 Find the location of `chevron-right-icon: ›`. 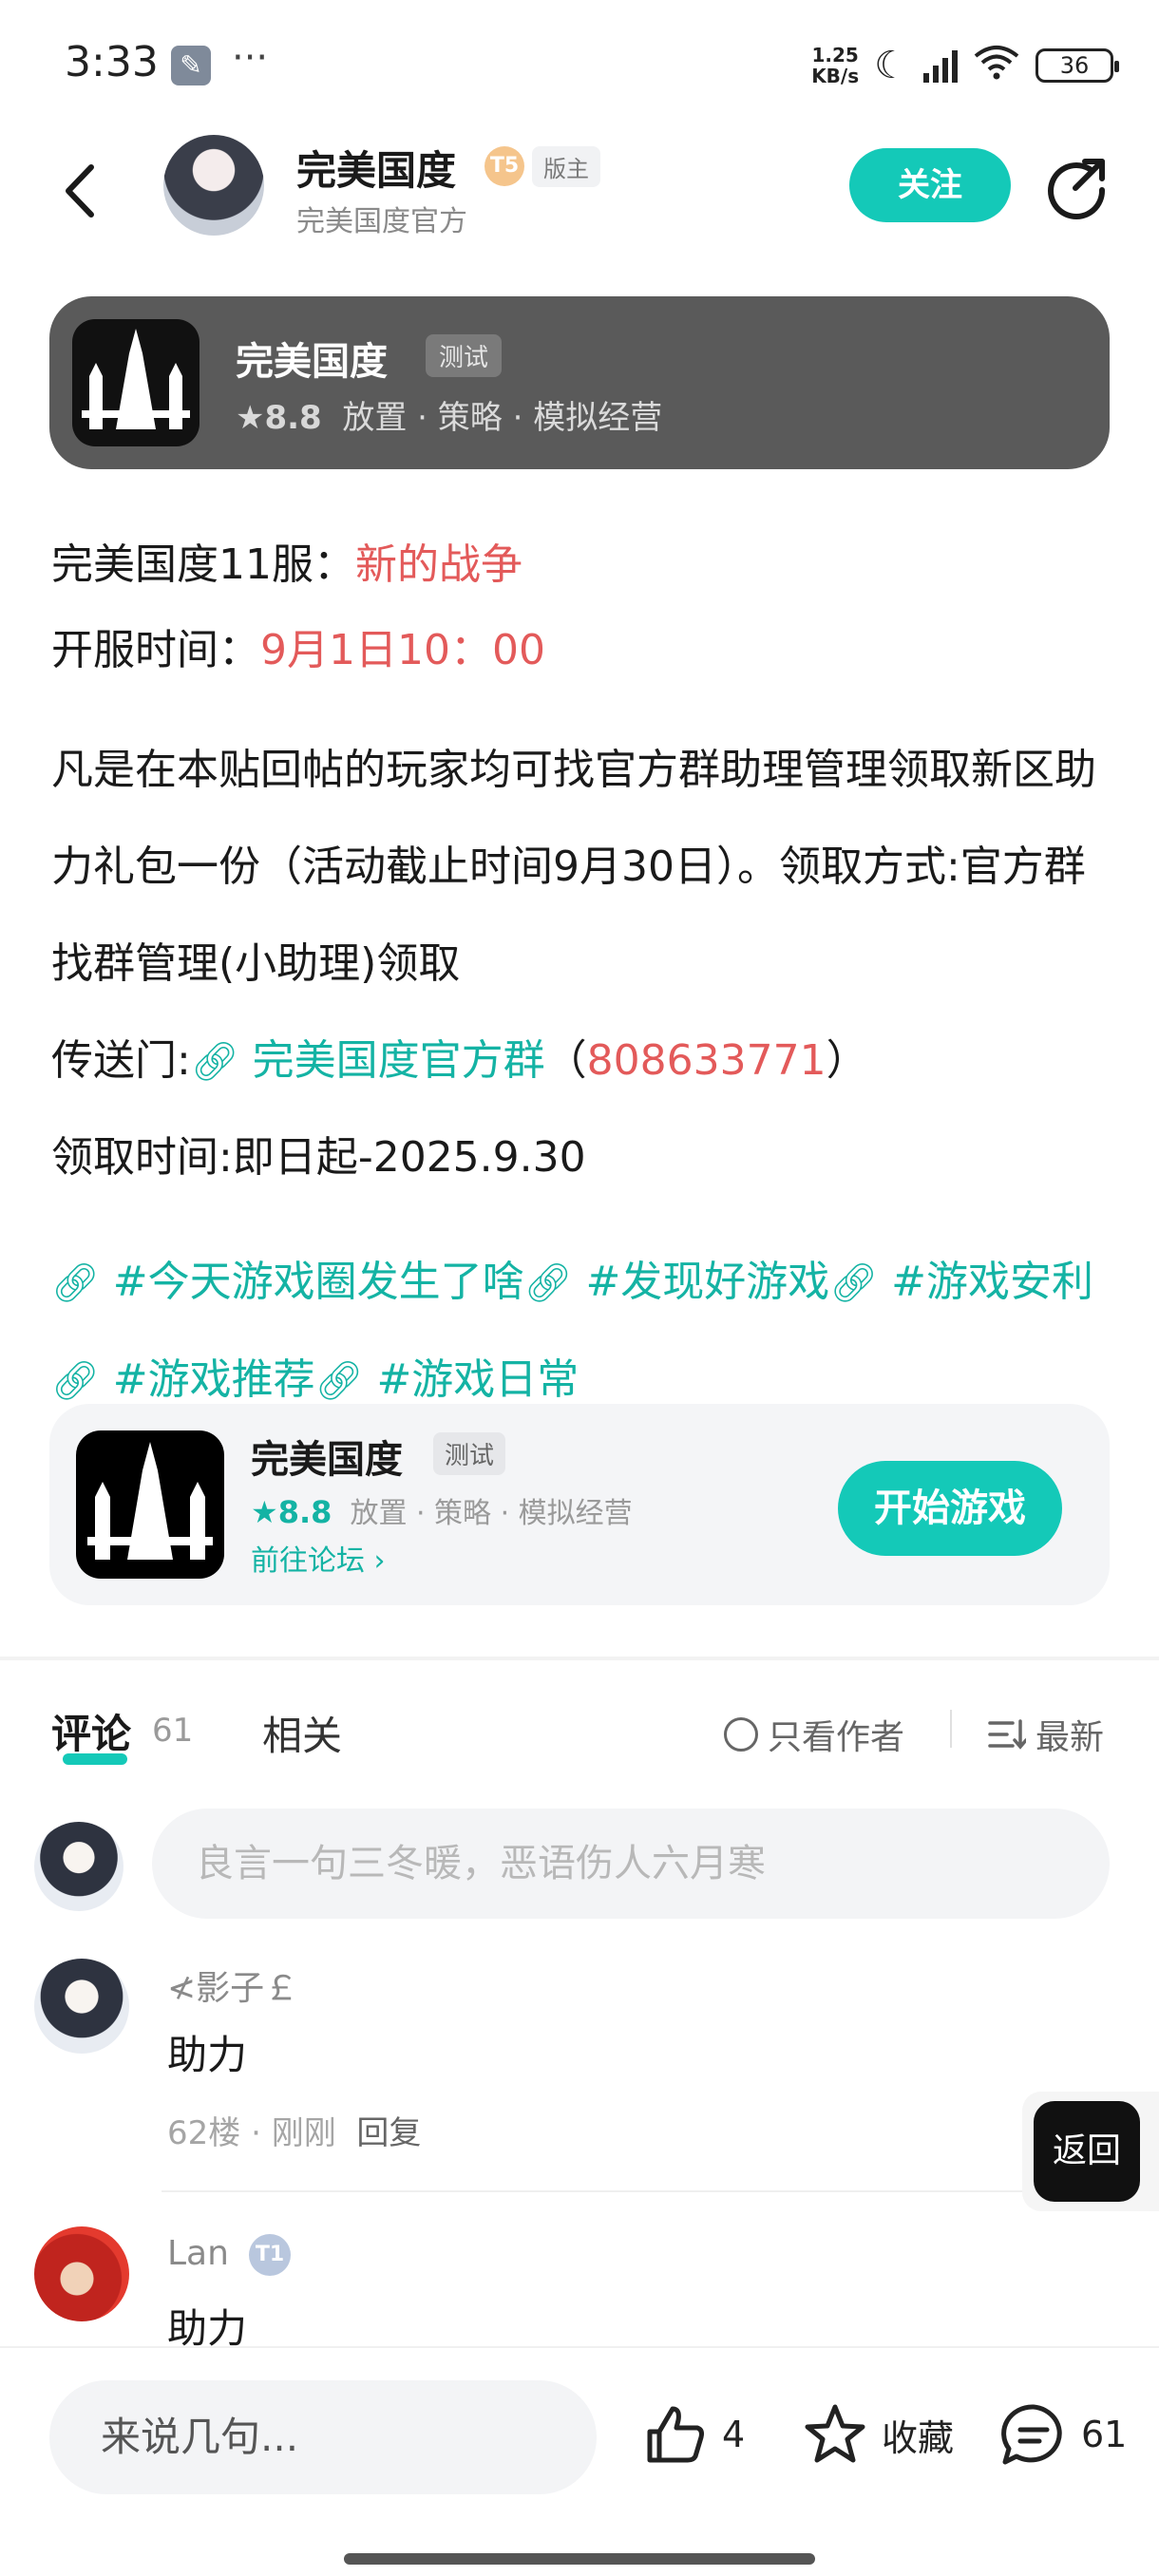

chevron-right-icon: › is located at coordinates (379, 1561).